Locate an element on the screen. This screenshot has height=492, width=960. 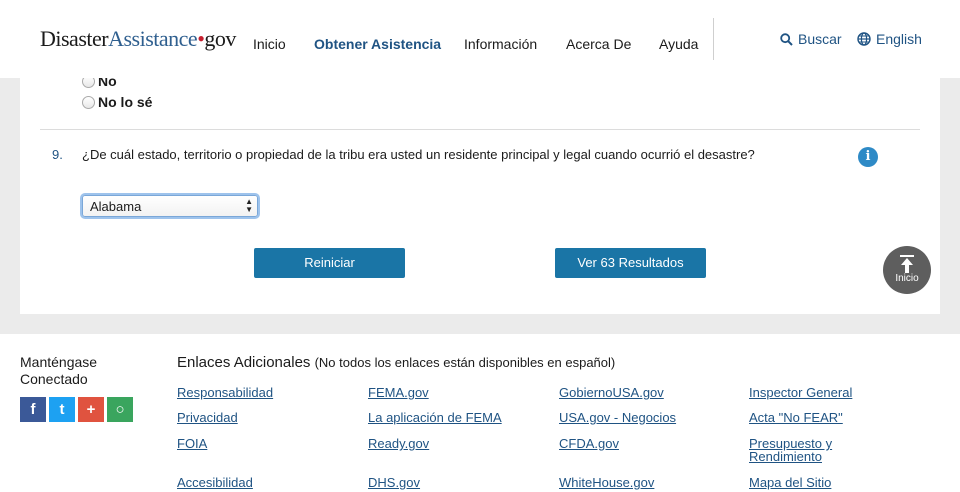
footer-link-gobiernousa: GobiernoUSA.gov is located at coordinates (611, 392).